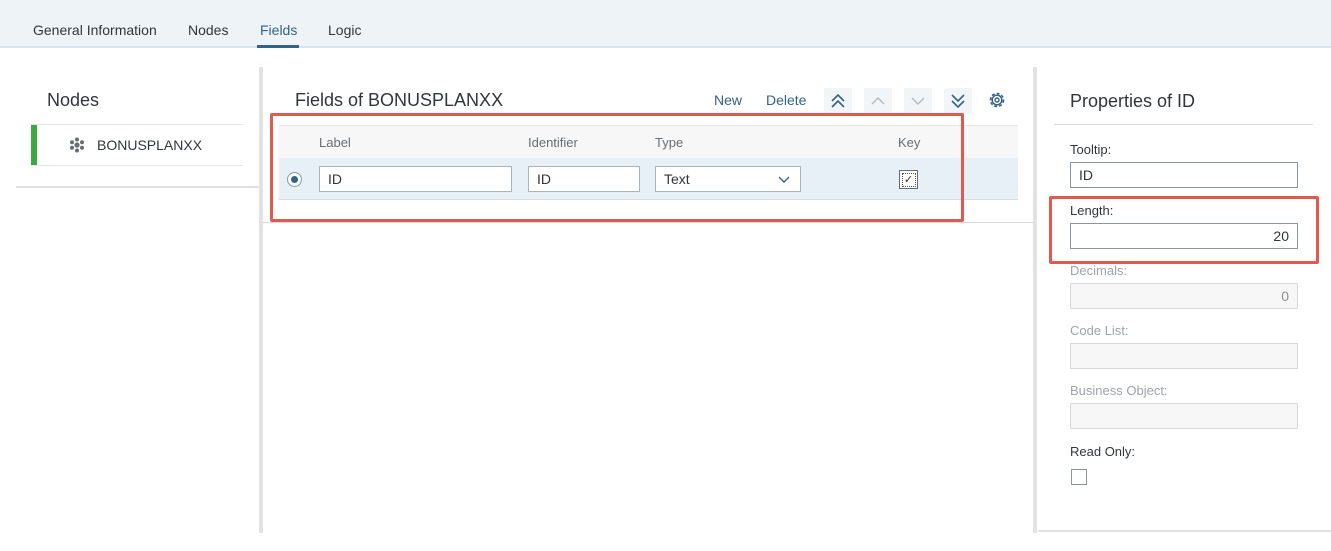 The height and width of the screenshot is (551, 1331). Describe the element at coordinates (344, 30) in the screenshot. I see `tab-logic: Logic` at that location.